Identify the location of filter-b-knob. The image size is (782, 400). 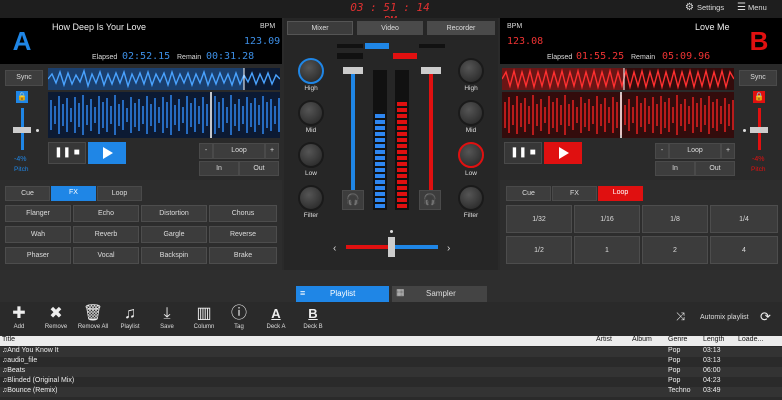
(471, 198).